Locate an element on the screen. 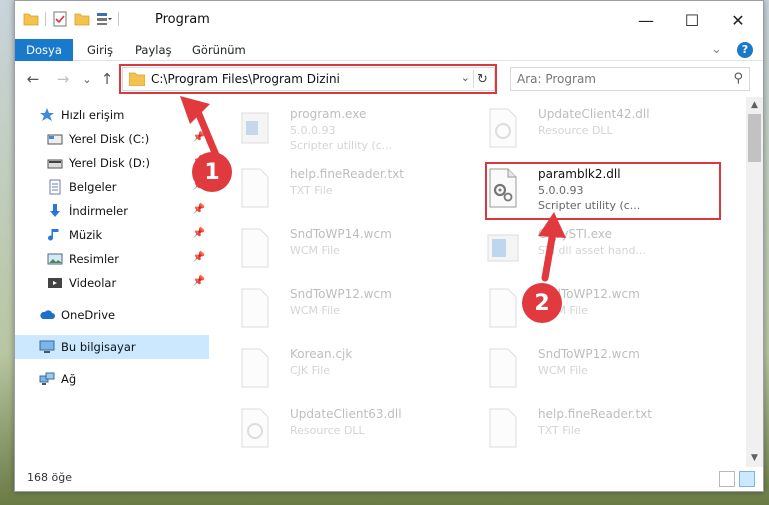 The width and height of the screenshot is (769, 505). step-badge-2: 2 is located at coordinates (542, 303).